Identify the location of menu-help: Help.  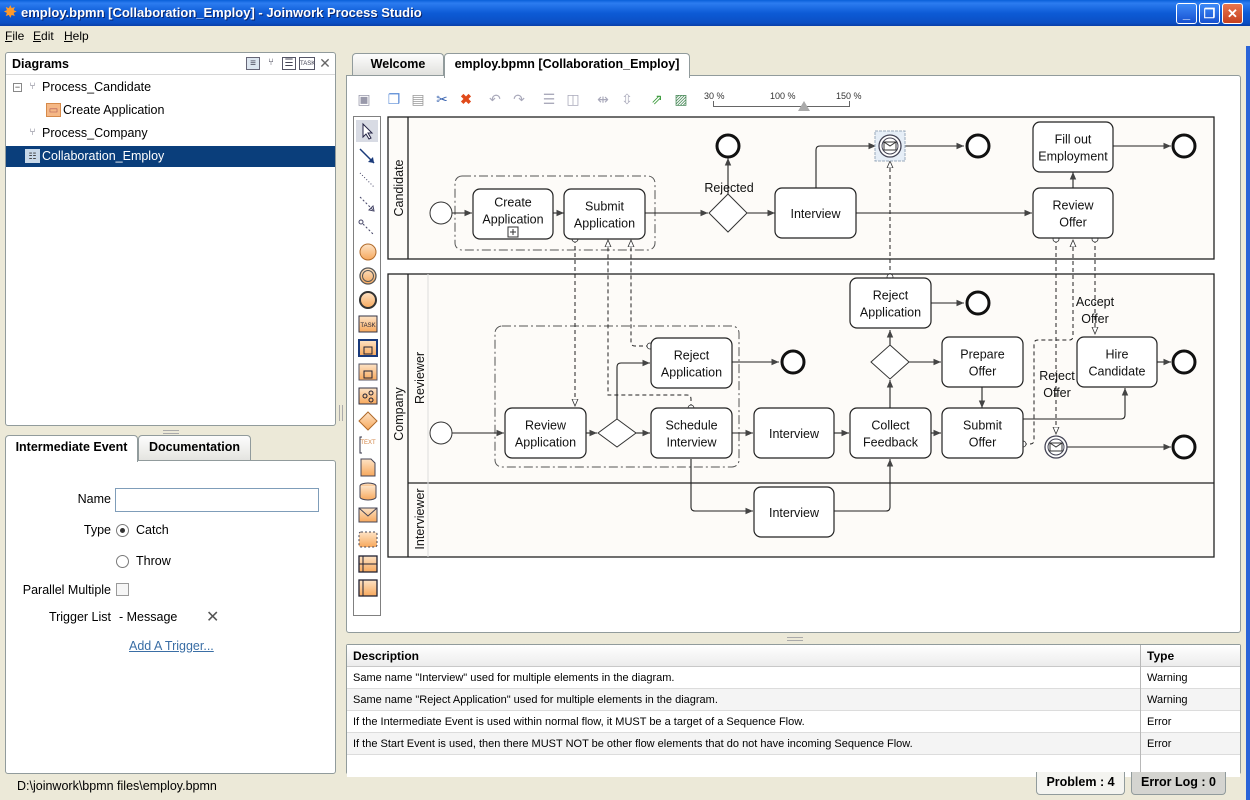
(76, 36).